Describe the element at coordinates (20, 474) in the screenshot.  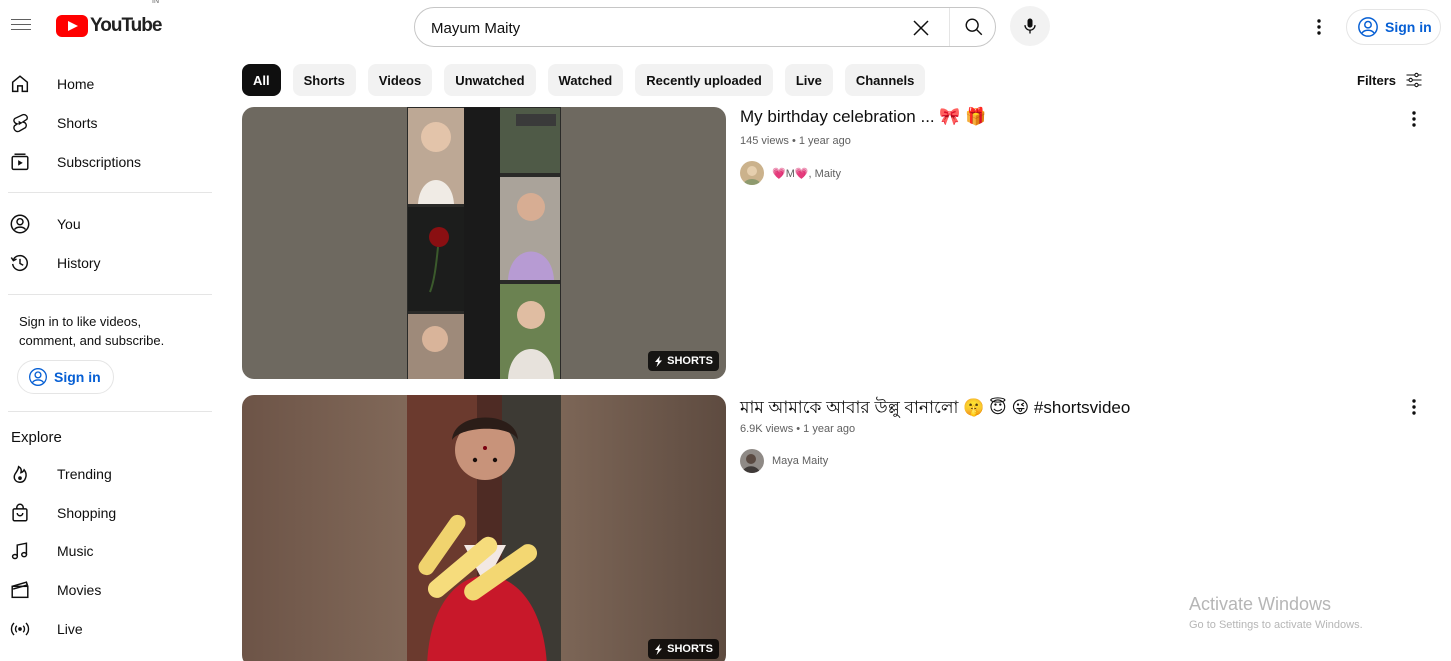
I see `trending-icon` at that location.